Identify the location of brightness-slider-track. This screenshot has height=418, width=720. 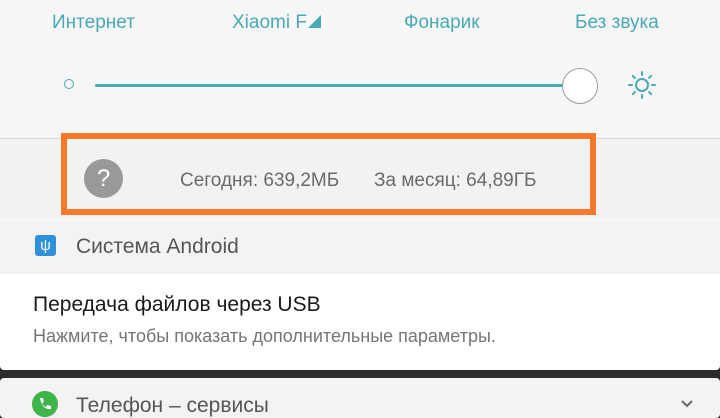
(345, 85).